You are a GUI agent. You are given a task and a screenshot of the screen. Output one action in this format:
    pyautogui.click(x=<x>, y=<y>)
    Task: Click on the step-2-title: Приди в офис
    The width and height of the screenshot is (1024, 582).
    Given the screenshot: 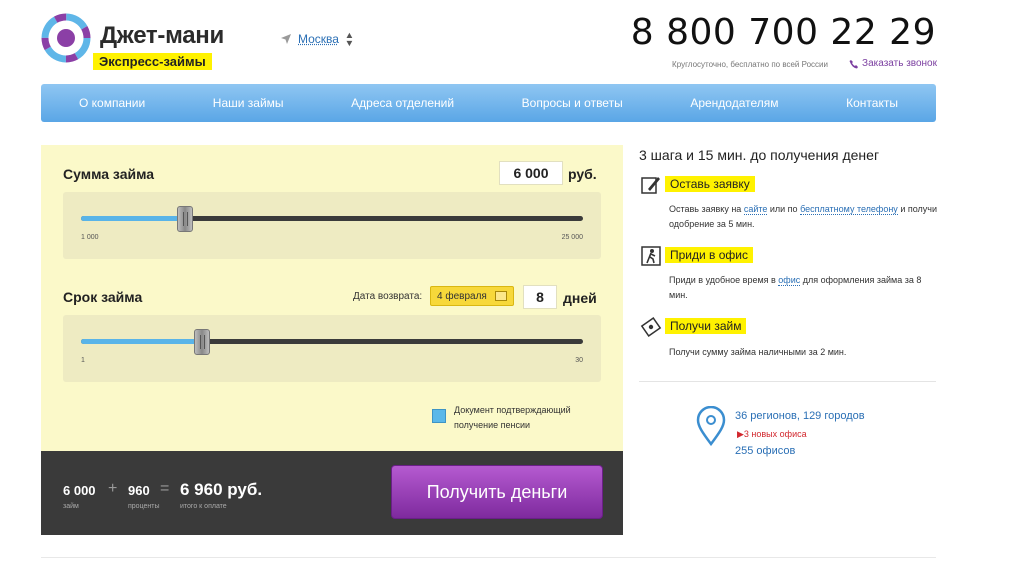 What is the action you would take?
    pyautogui.click(x=709, y=255)
    